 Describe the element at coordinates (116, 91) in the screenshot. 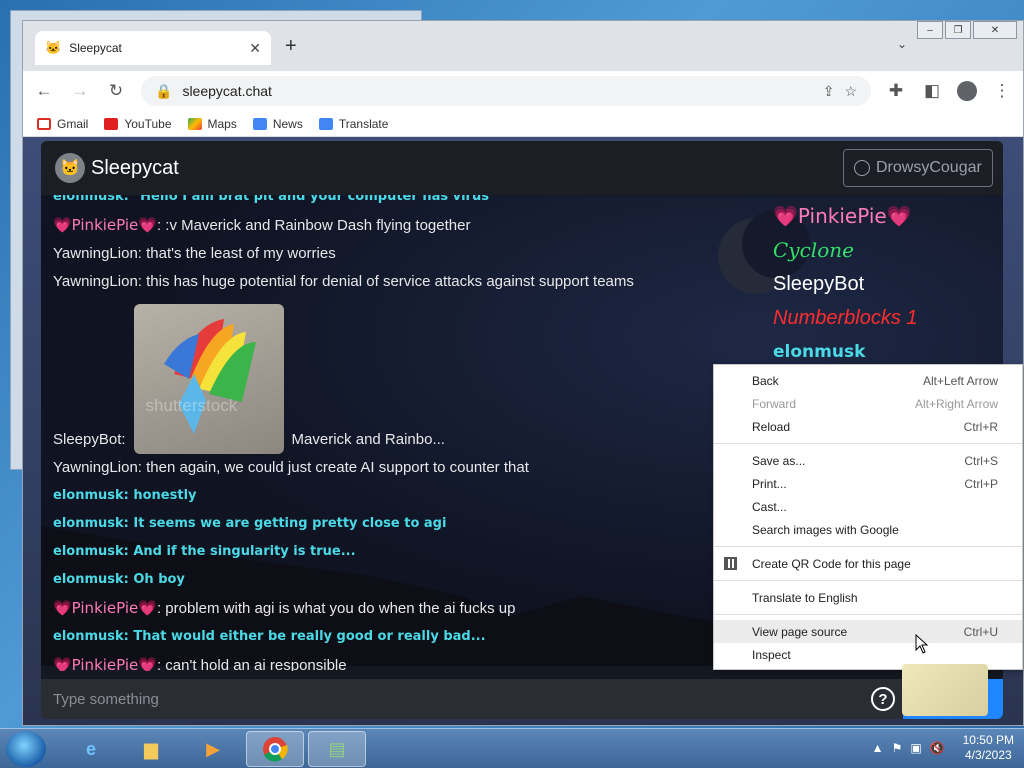

I see `reload-icon: ↻` at that location.